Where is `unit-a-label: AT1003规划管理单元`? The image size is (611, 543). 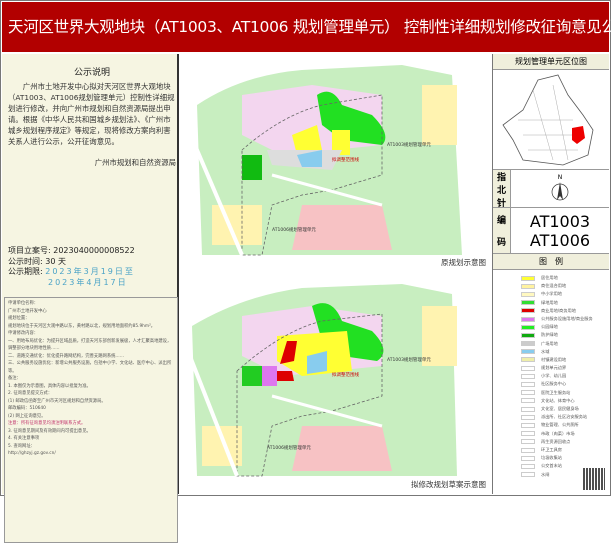 unit-a-label: AT1003规划管理单元 is located at coordinates (409, 144).